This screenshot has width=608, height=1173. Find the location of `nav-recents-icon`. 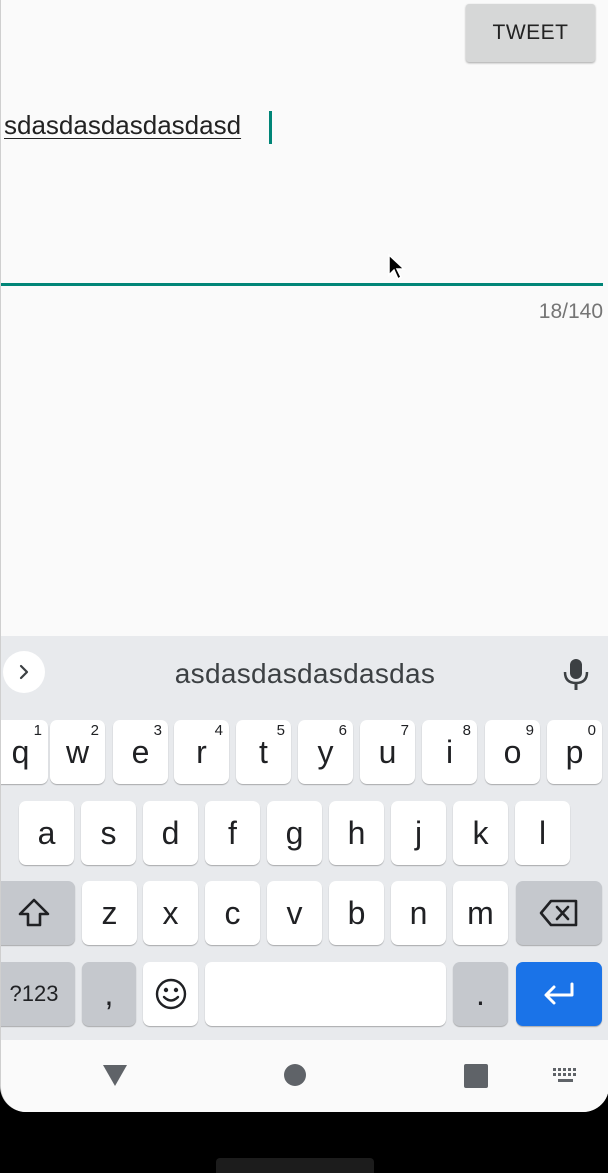

nav-recents-icon is located at coordinates (476, 1076).